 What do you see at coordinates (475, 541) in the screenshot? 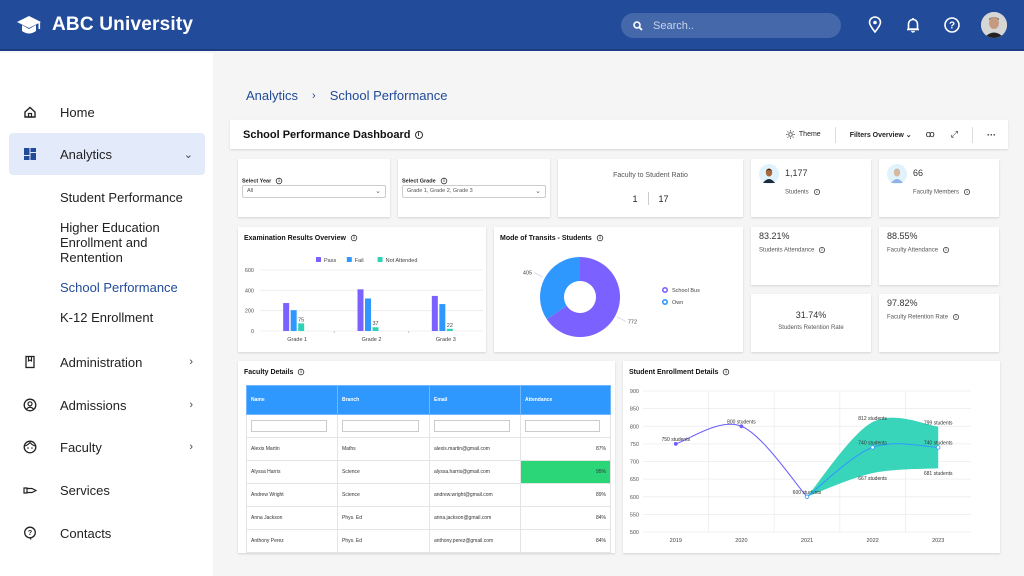
I see `cell-email: anthony.perez@gmail.com` at bounding box center [475, 541].